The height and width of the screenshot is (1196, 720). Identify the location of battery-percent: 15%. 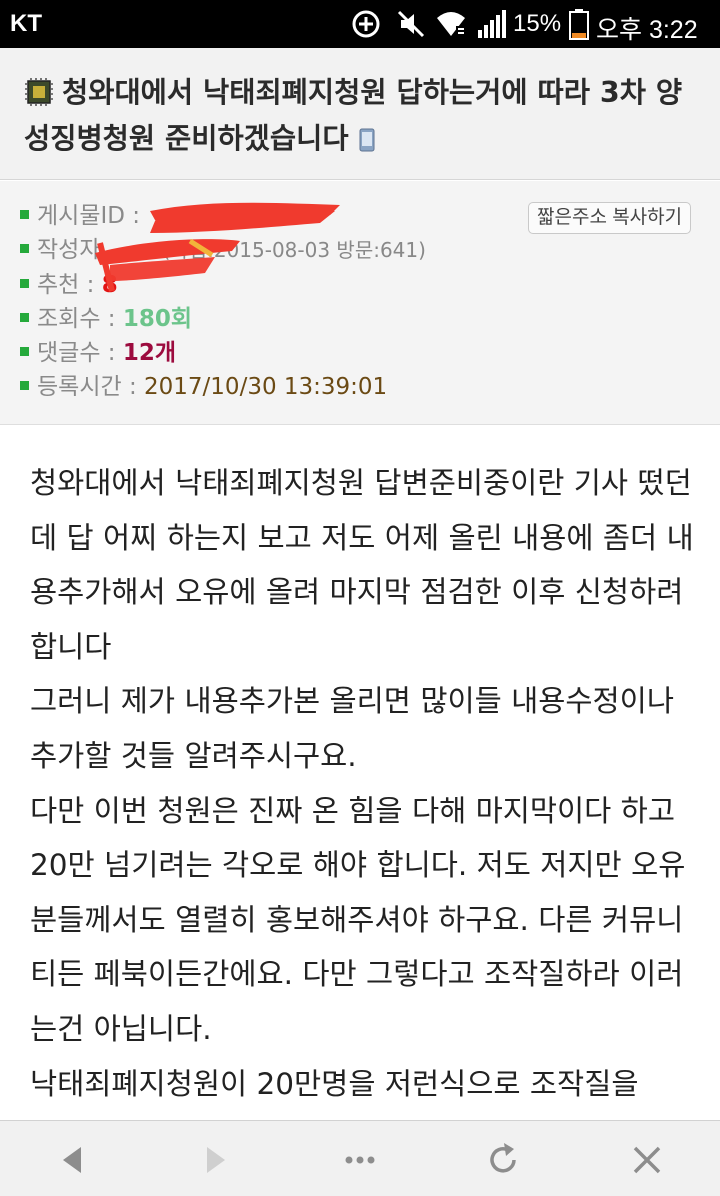
(537, 23).